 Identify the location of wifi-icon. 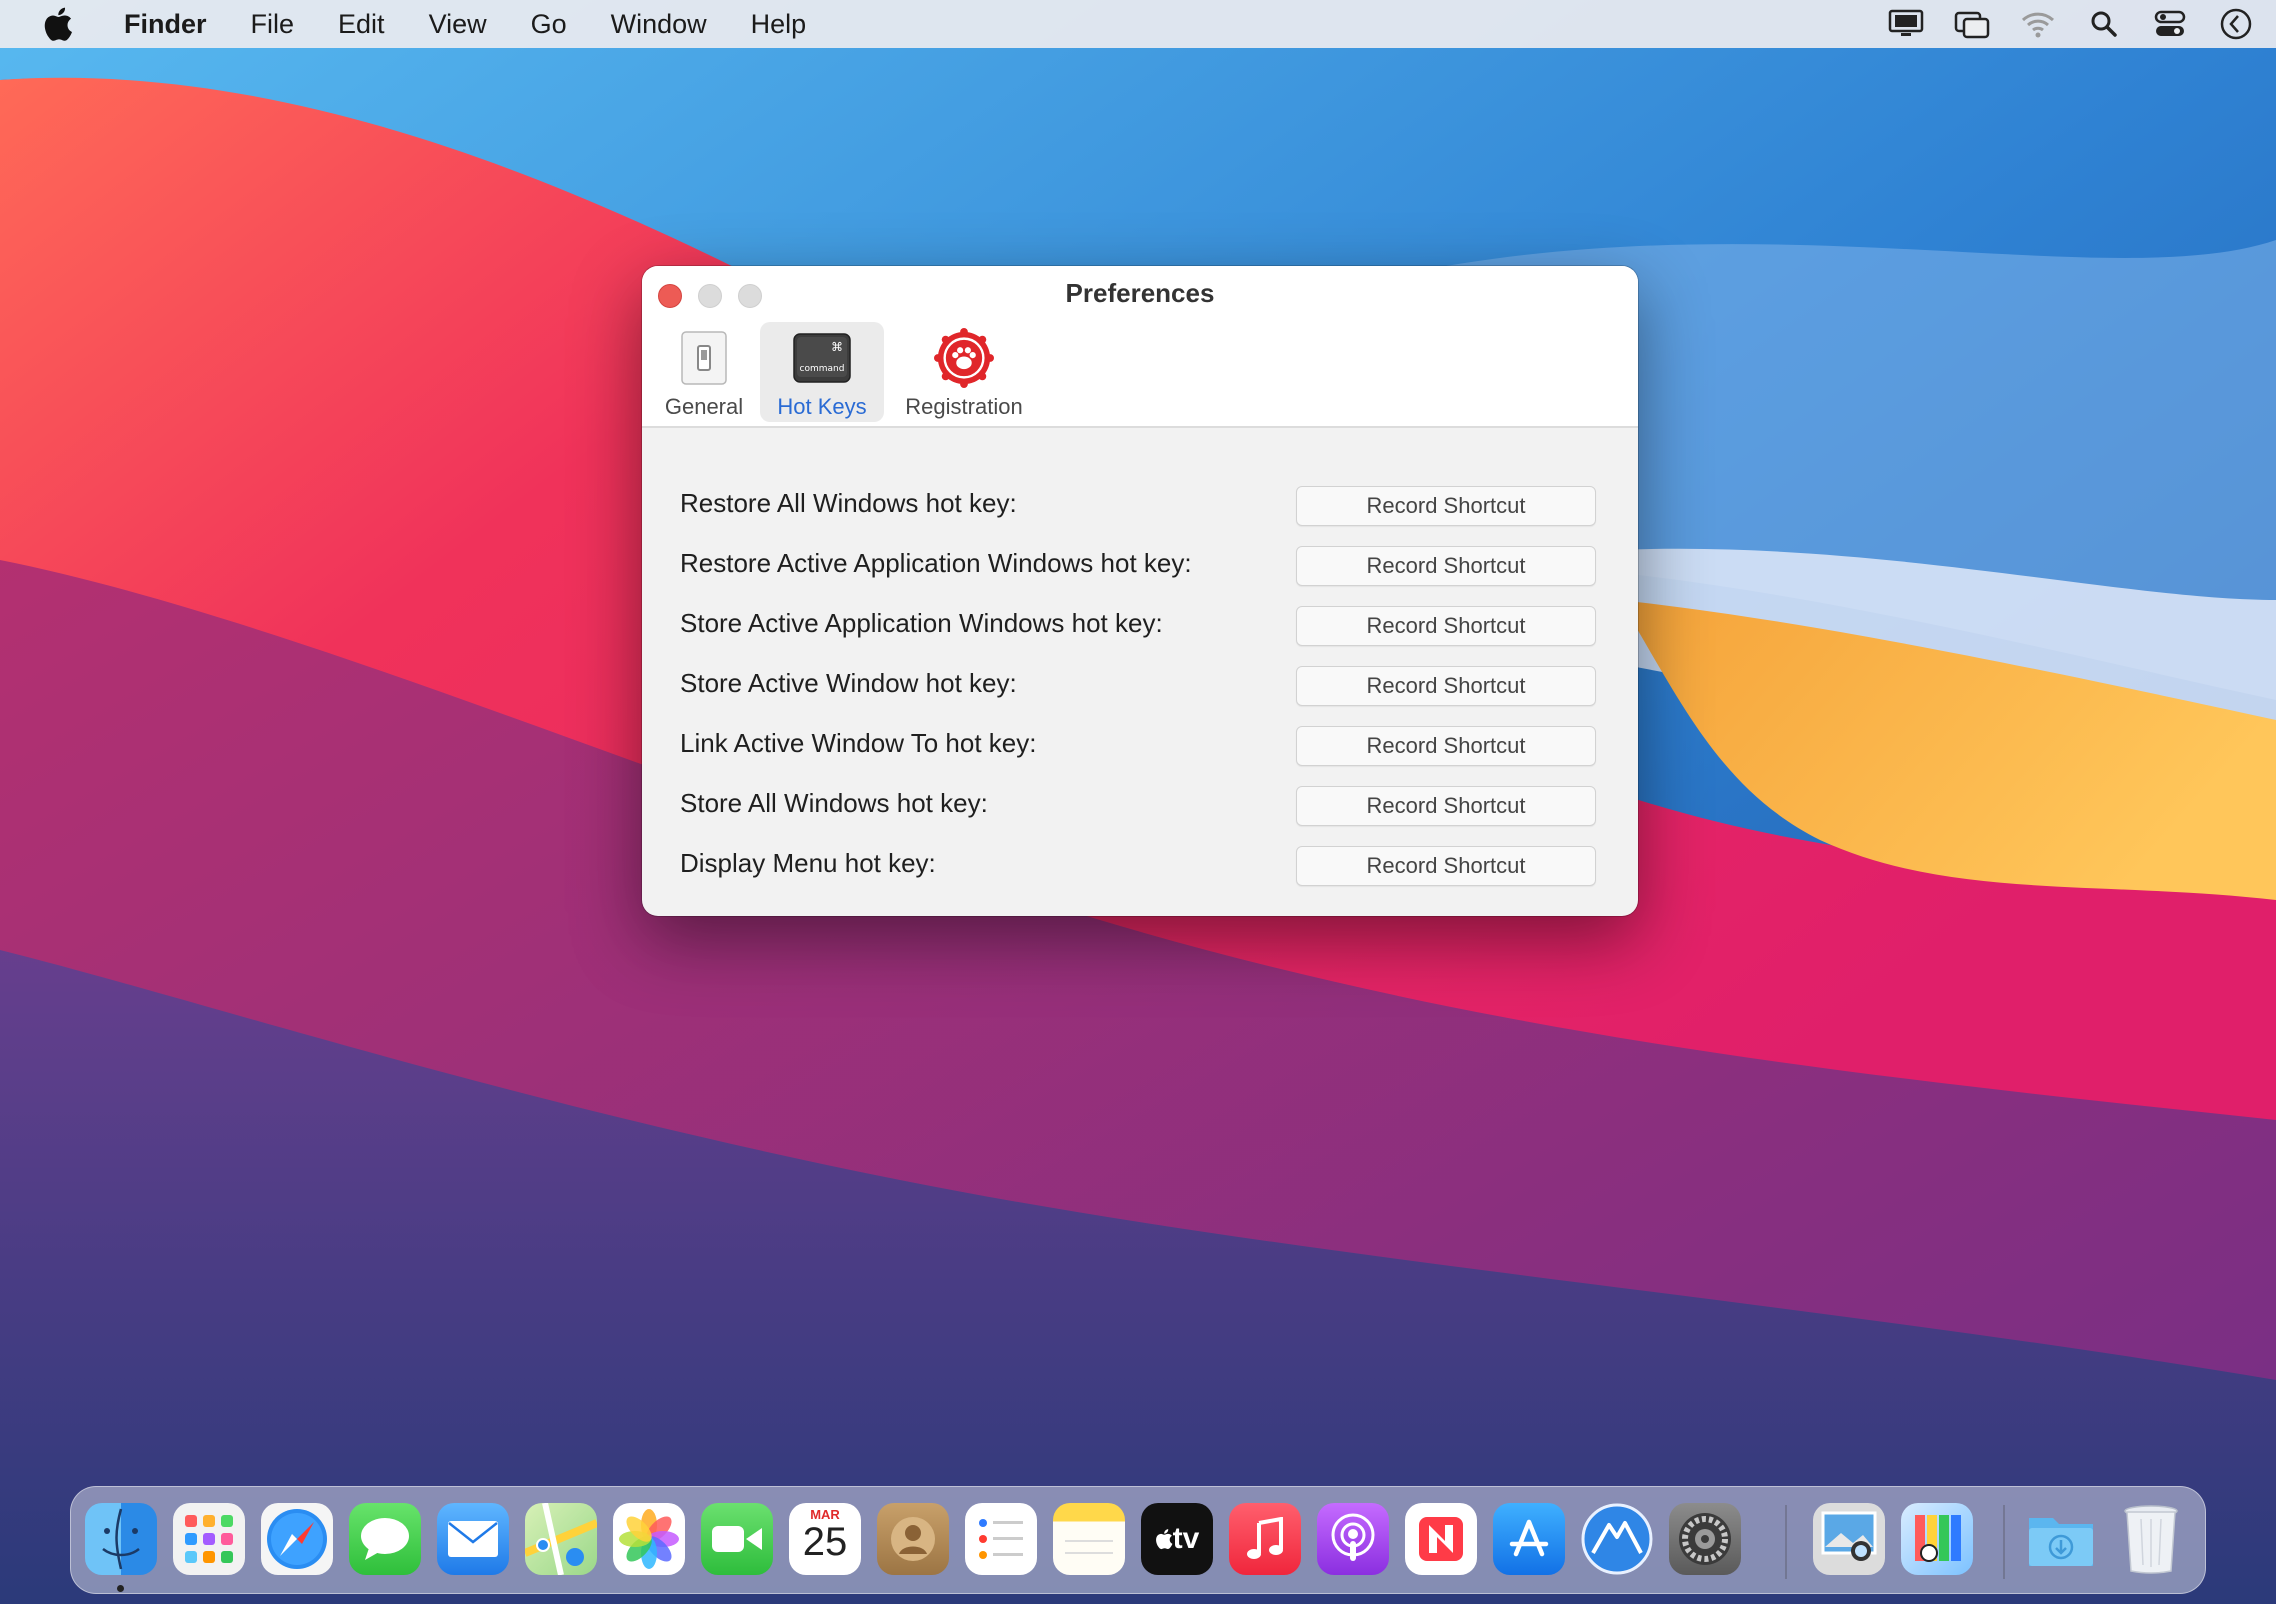
(2038, 24).